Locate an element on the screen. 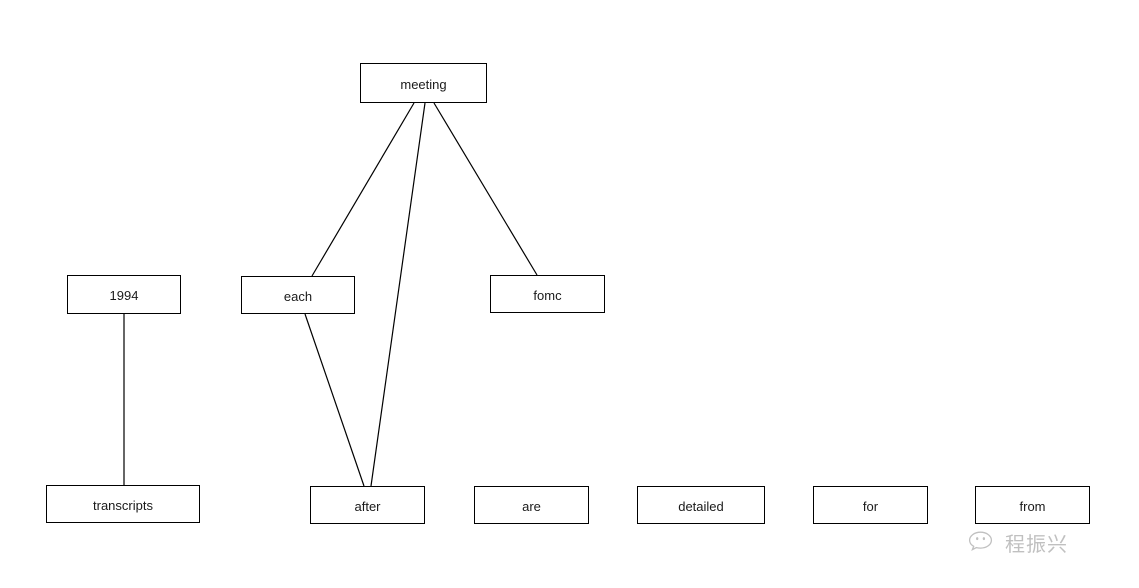 The height and width of the screenshot is (588, 1139). tree-node-1994: 1994 is located at coordinates (124, 294).